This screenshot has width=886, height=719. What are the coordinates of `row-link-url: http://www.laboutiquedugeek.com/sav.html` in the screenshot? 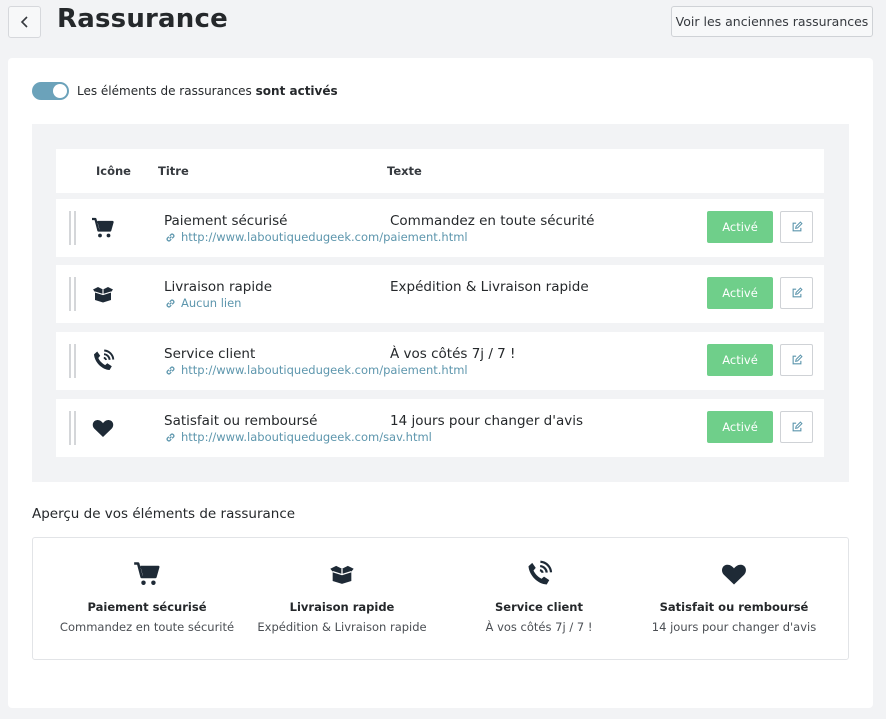 It's located at (306, 437).